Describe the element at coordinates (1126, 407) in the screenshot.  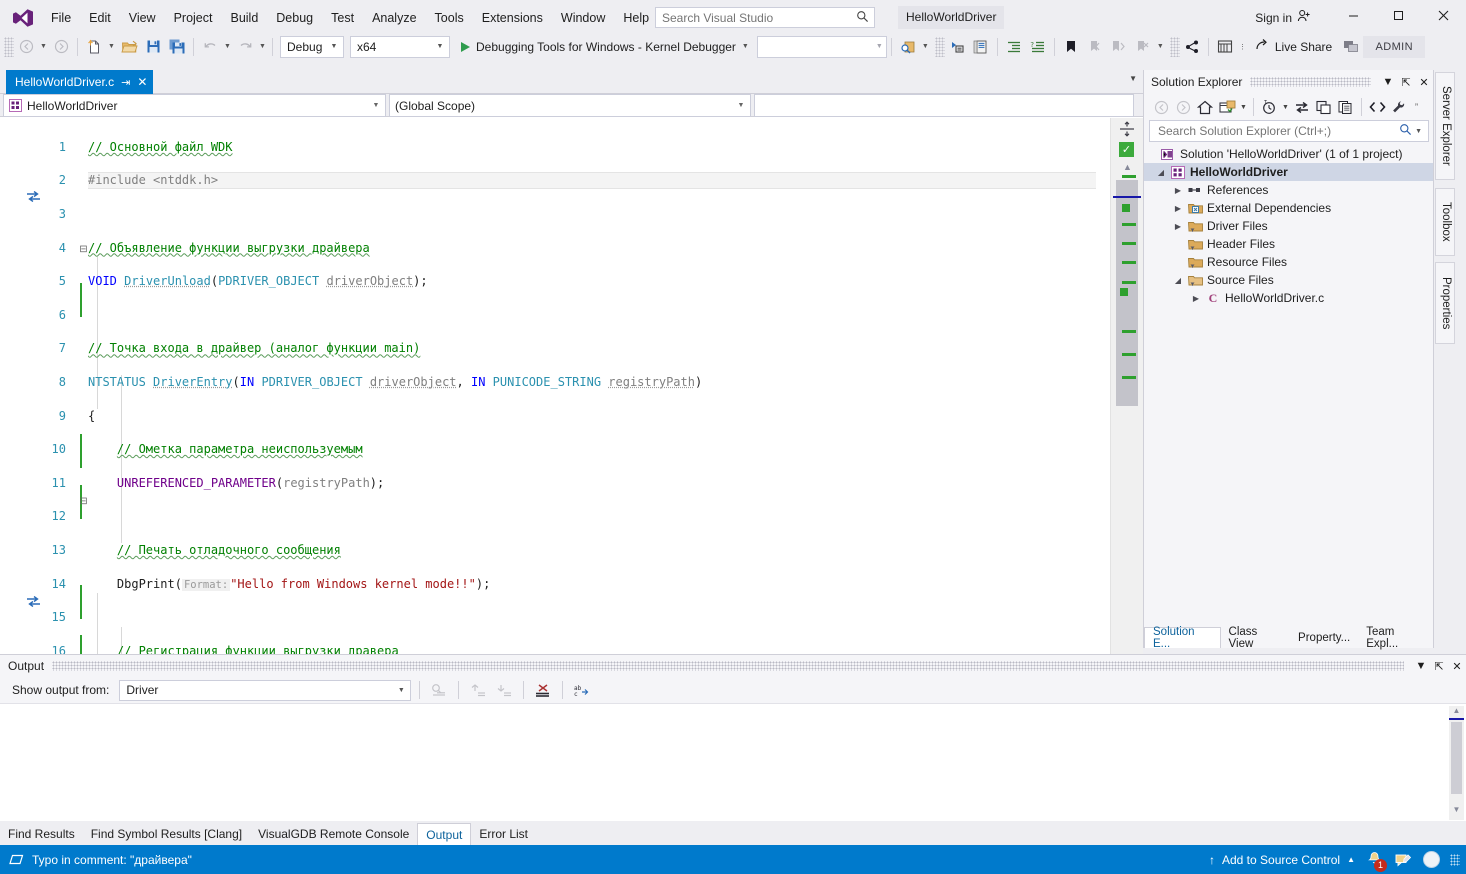
I see `editor-scrollbar-rail: ✓ ▲ ▼` at that location.